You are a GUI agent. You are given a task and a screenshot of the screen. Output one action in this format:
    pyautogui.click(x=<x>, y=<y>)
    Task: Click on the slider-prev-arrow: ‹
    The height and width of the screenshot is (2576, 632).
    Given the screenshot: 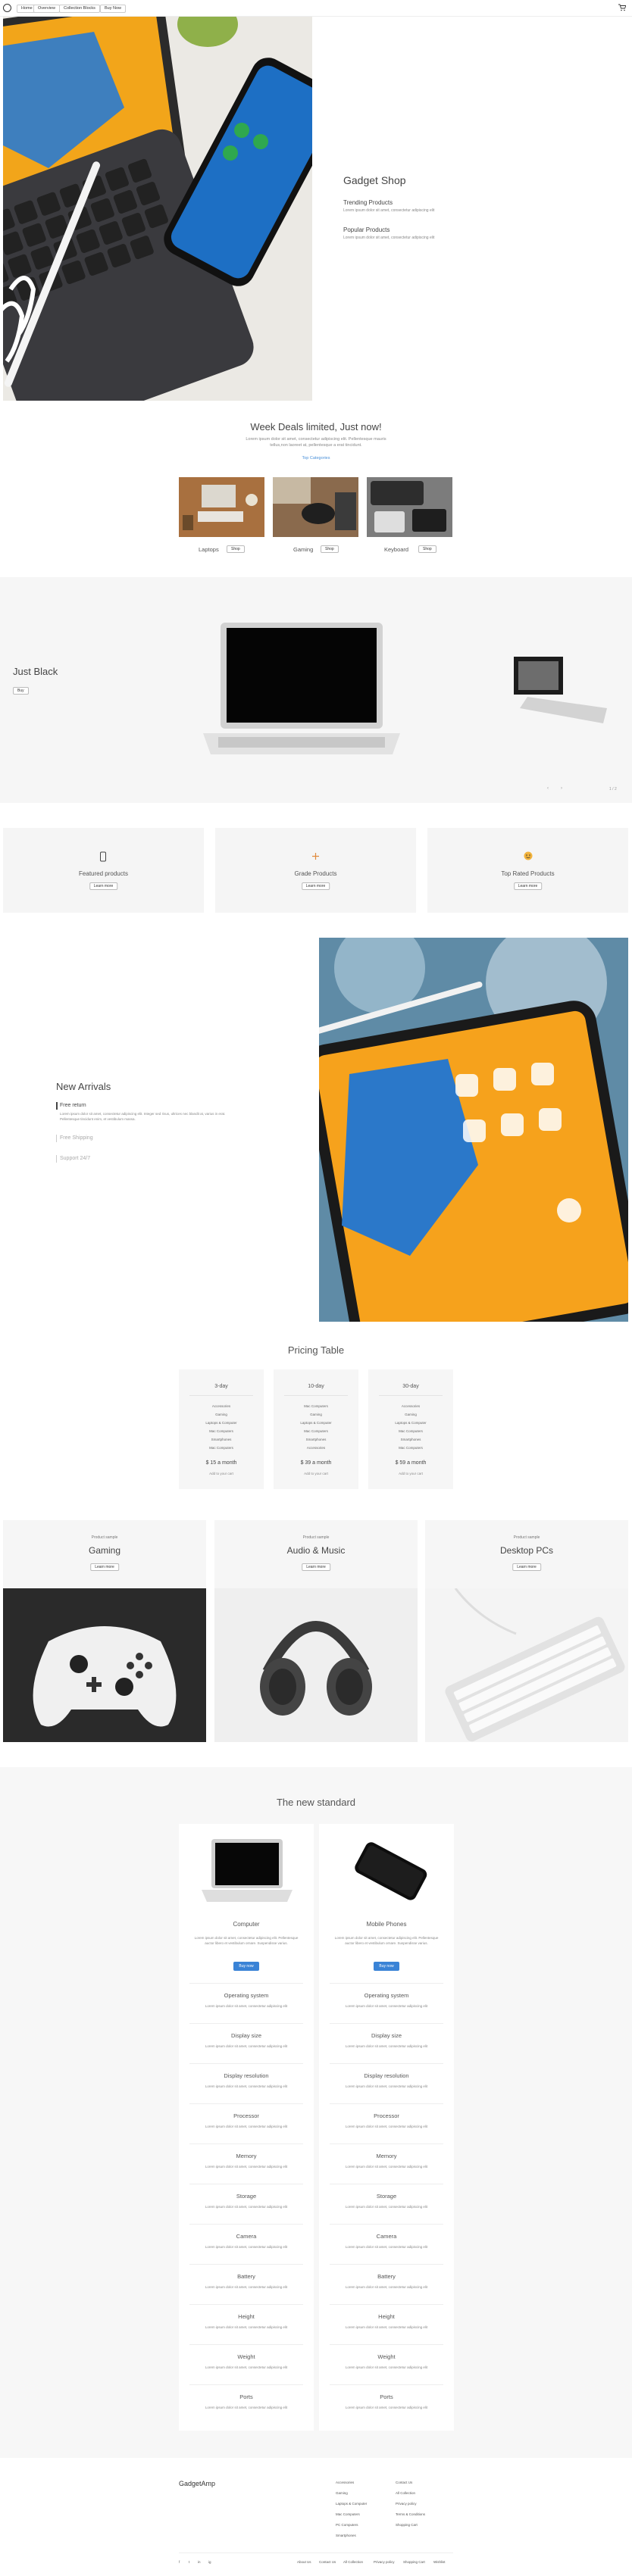 What is the action you would take?
    pyautogui.click(x=548, y=789)
    